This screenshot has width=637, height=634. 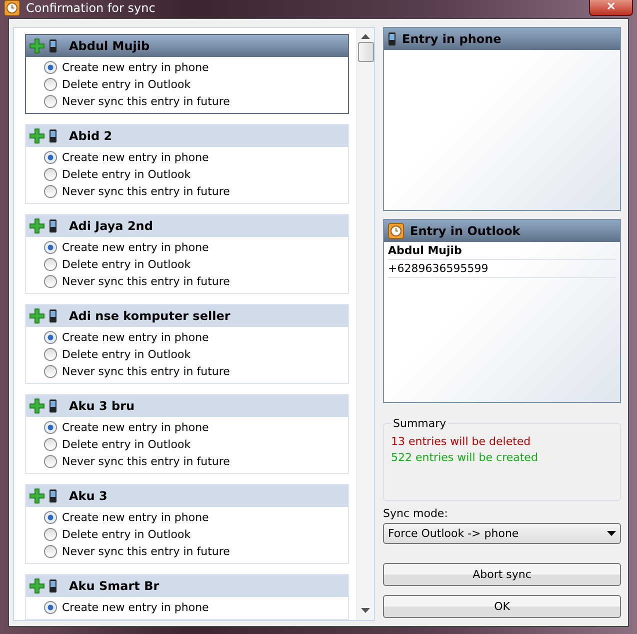 What do you see at coordinates (187, 597) in the screenshot?
I see `entry-card: Aku Smart Br Create new entry in phone` at bounding box center [187, 597].